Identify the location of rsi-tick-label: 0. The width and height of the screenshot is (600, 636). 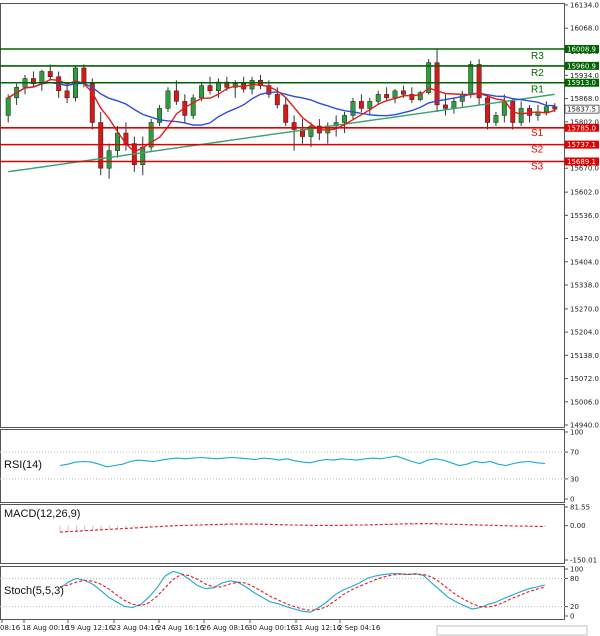
(572, 500).